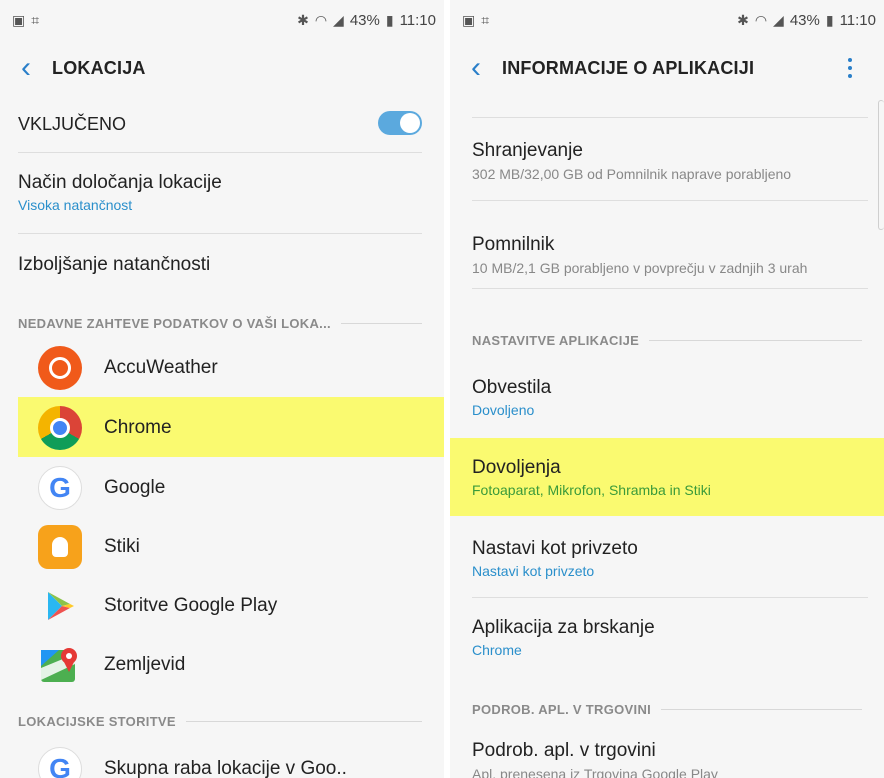  Describe the element at coordinates (225, 768) in the screenshot. I see `app-label: Skupna raba lokacije v Goo..` at that location.